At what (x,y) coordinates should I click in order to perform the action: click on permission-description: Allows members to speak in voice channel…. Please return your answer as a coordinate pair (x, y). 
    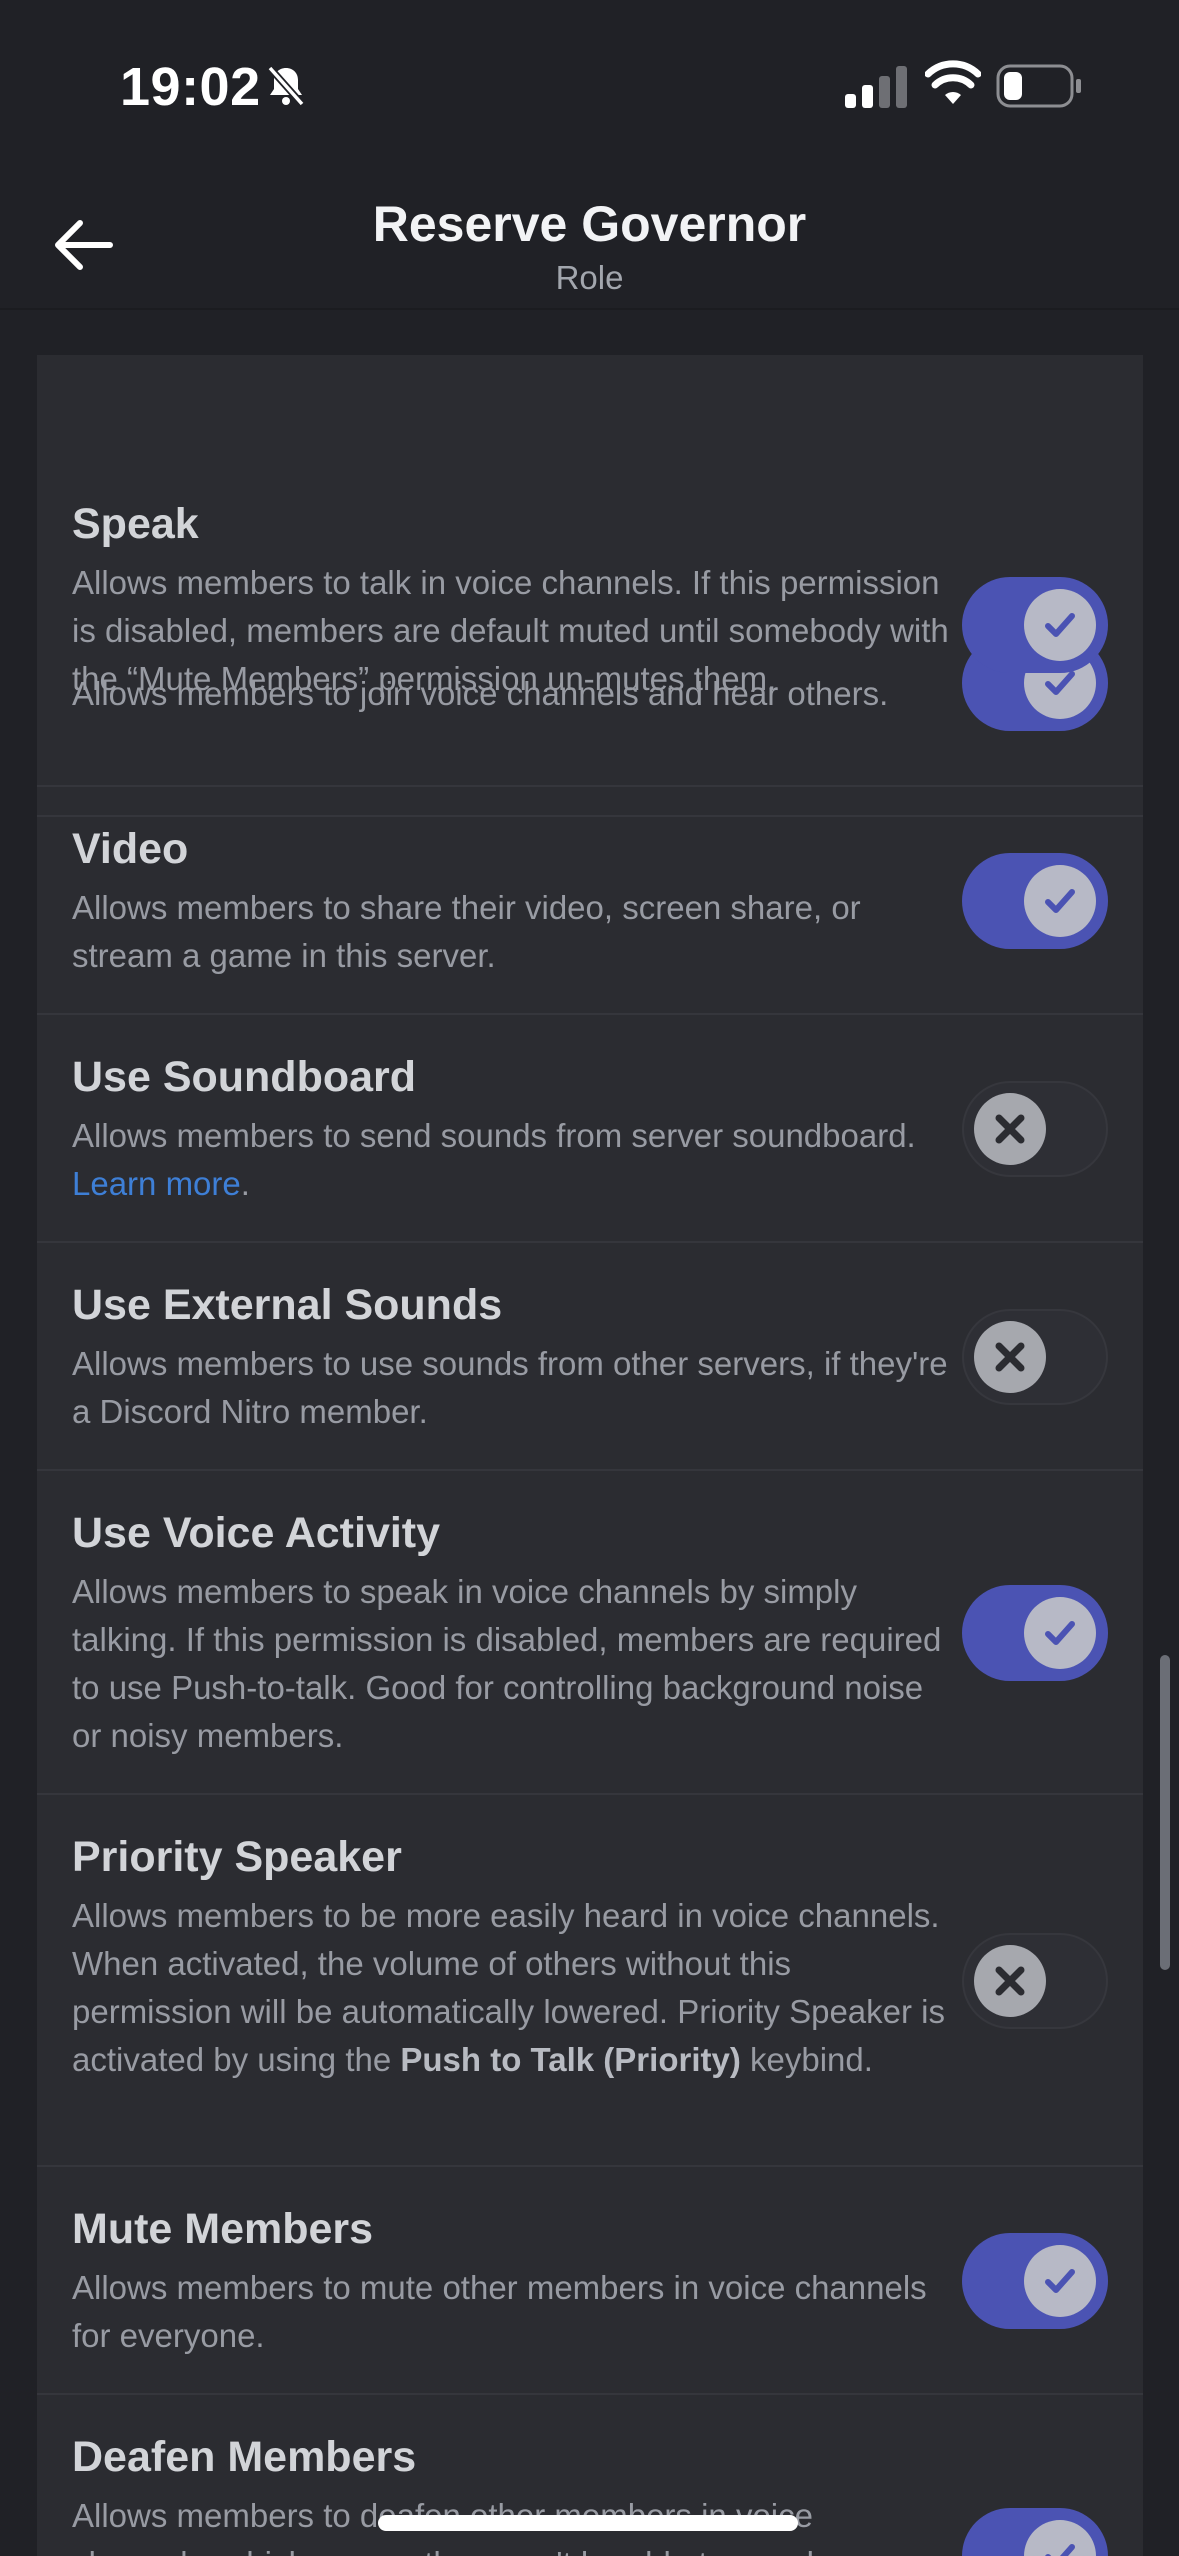
    Looking at the image, I should click on (507, 1663).